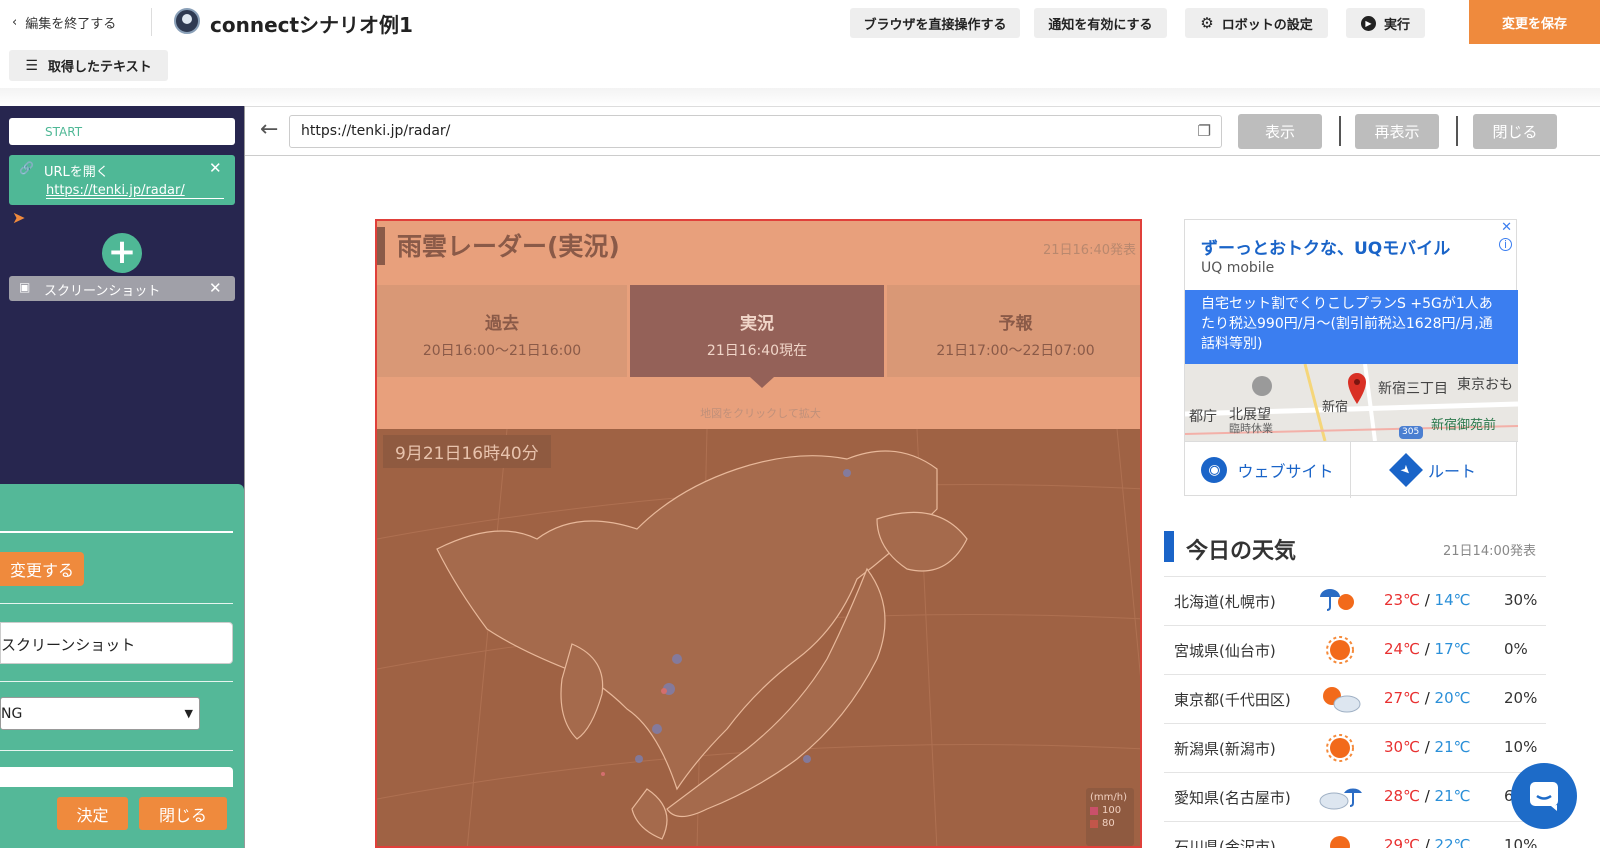 The height and width of the screenshot is (848, 1600). I want to click on temp-high: 29℃, so click(1402, 842).